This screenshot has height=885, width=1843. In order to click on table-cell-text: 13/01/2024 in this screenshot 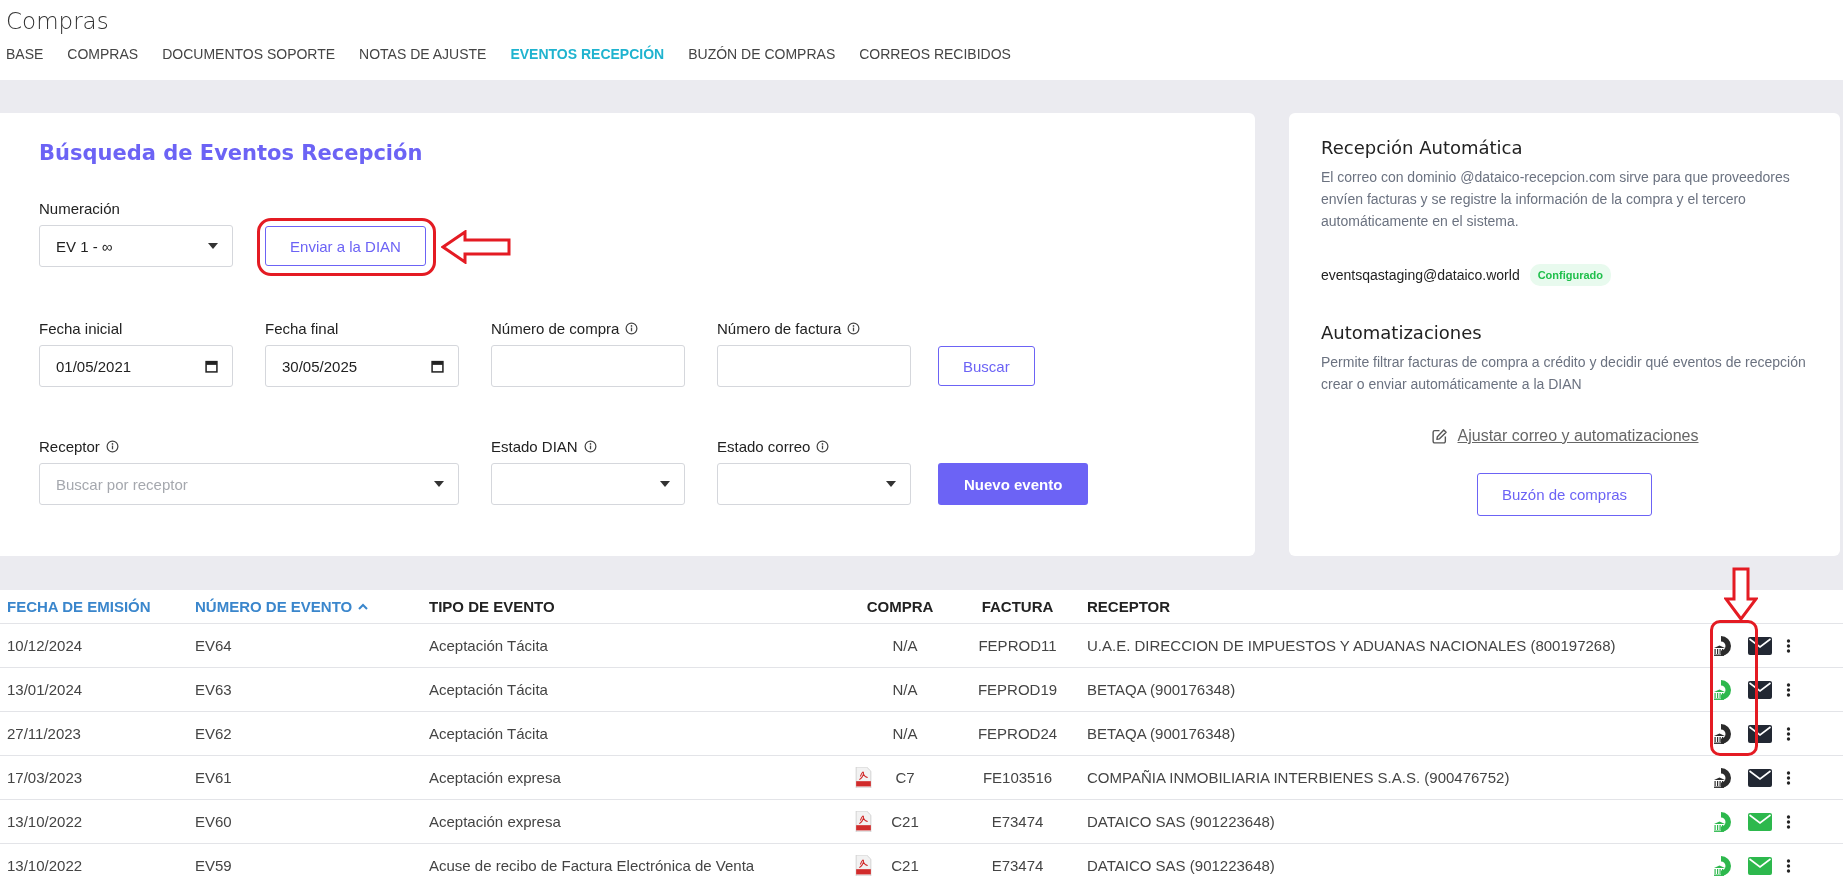, I will do `click(45, 689)`.